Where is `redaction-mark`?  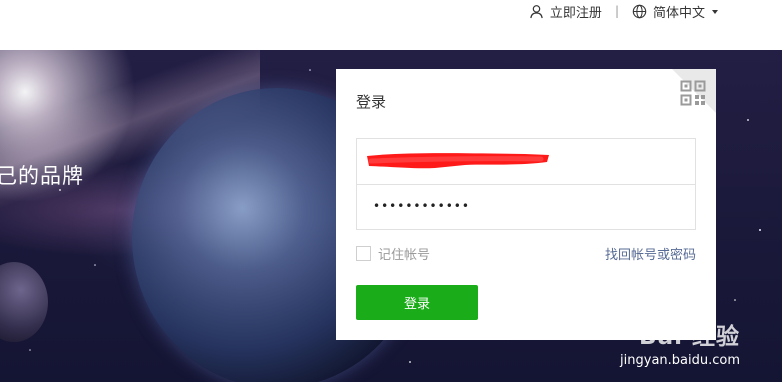 redaction-mark is located at coordinates (458, 161).